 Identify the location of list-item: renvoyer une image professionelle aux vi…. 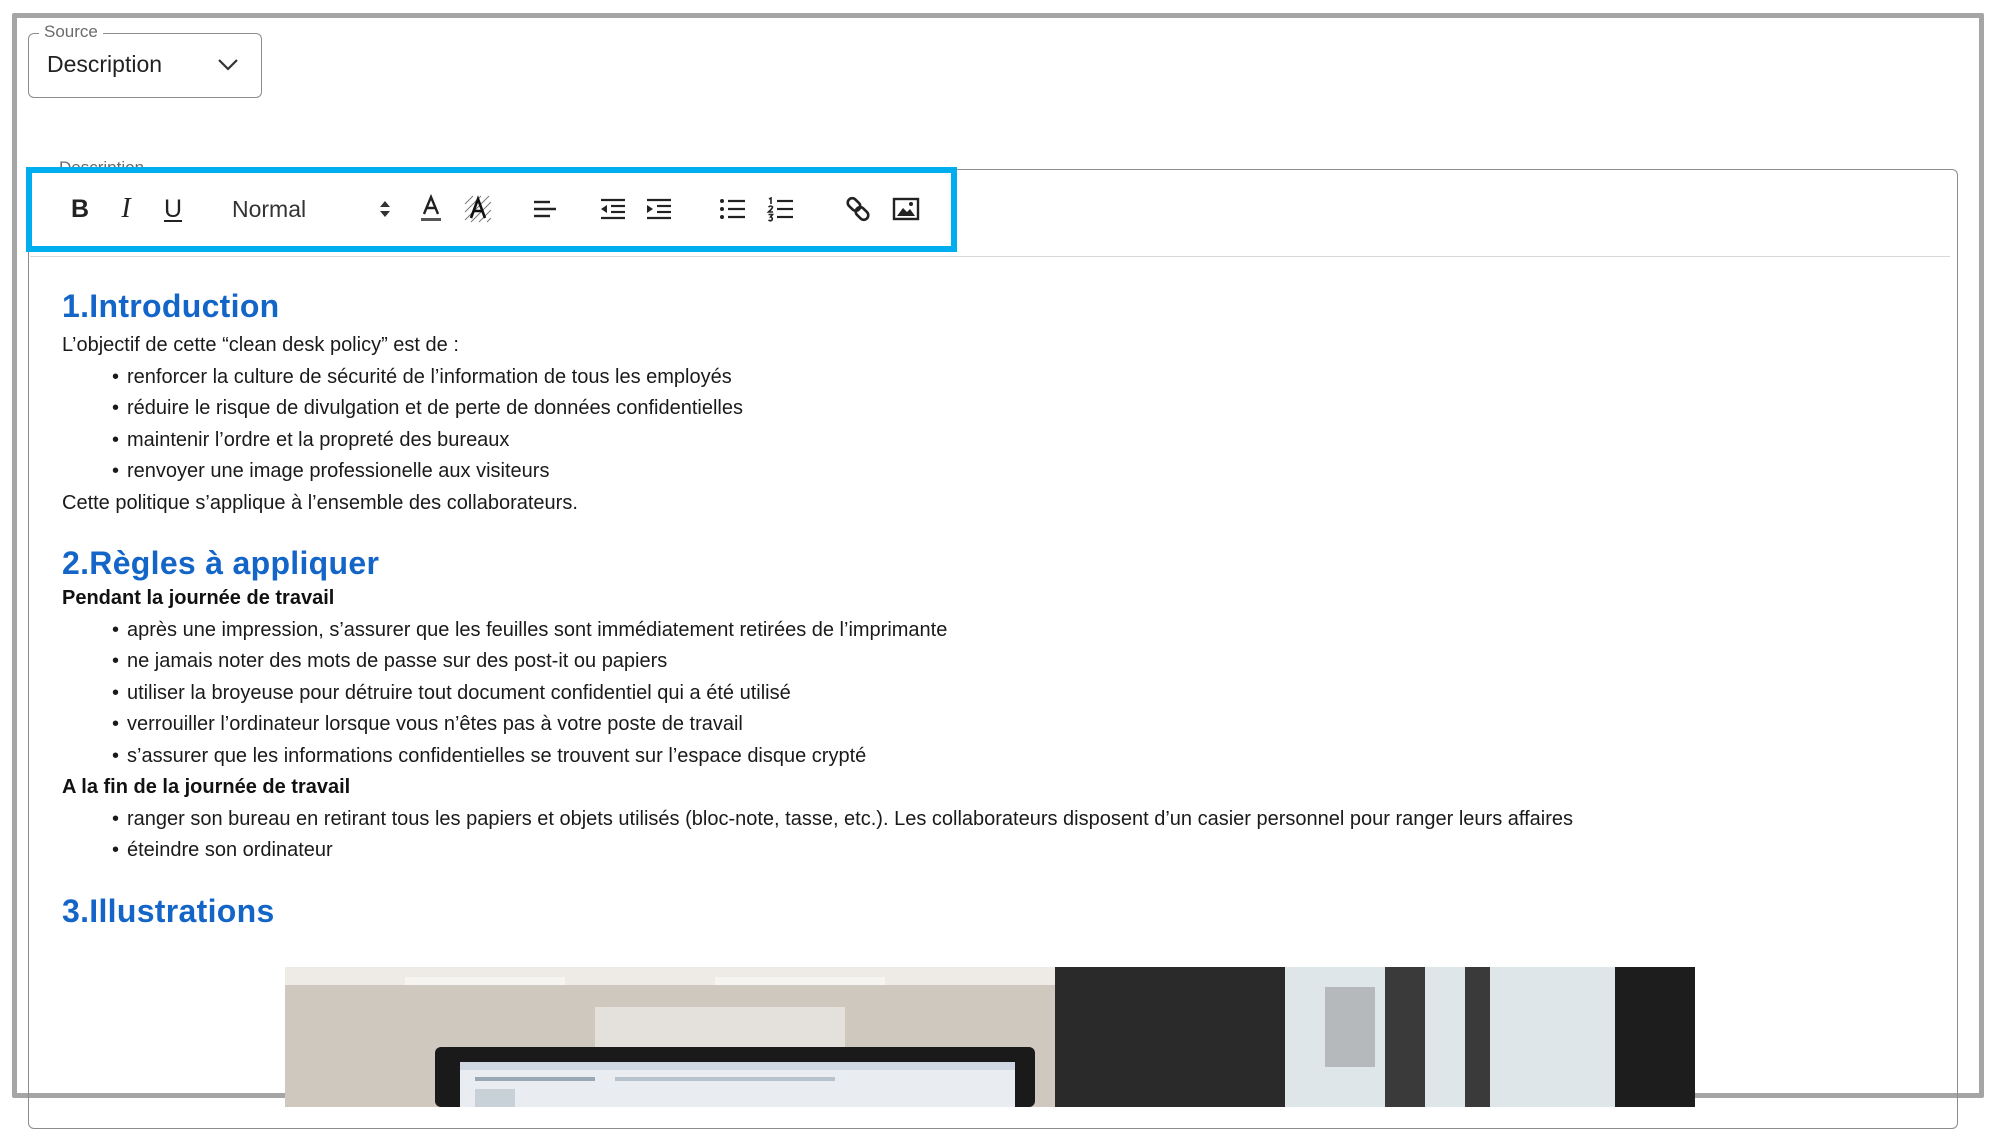
(1027, 472).